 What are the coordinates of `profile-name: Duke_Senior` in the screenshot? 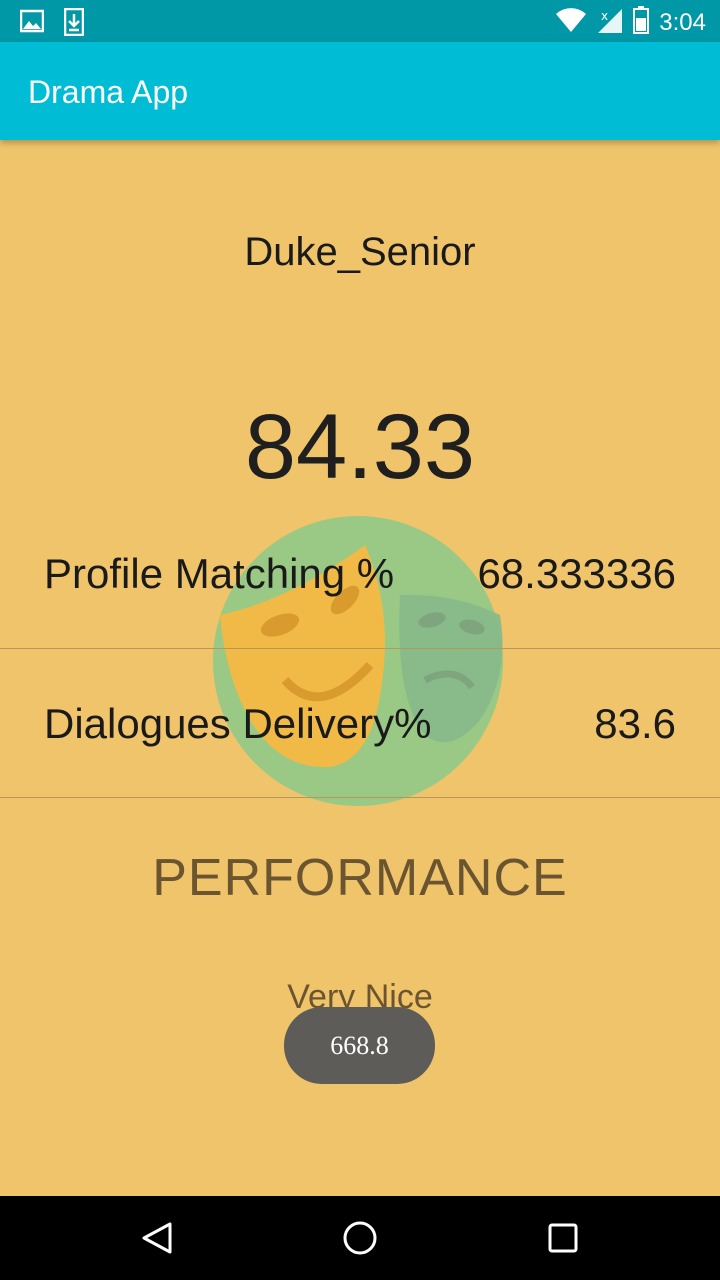 It's located at (360, 252).